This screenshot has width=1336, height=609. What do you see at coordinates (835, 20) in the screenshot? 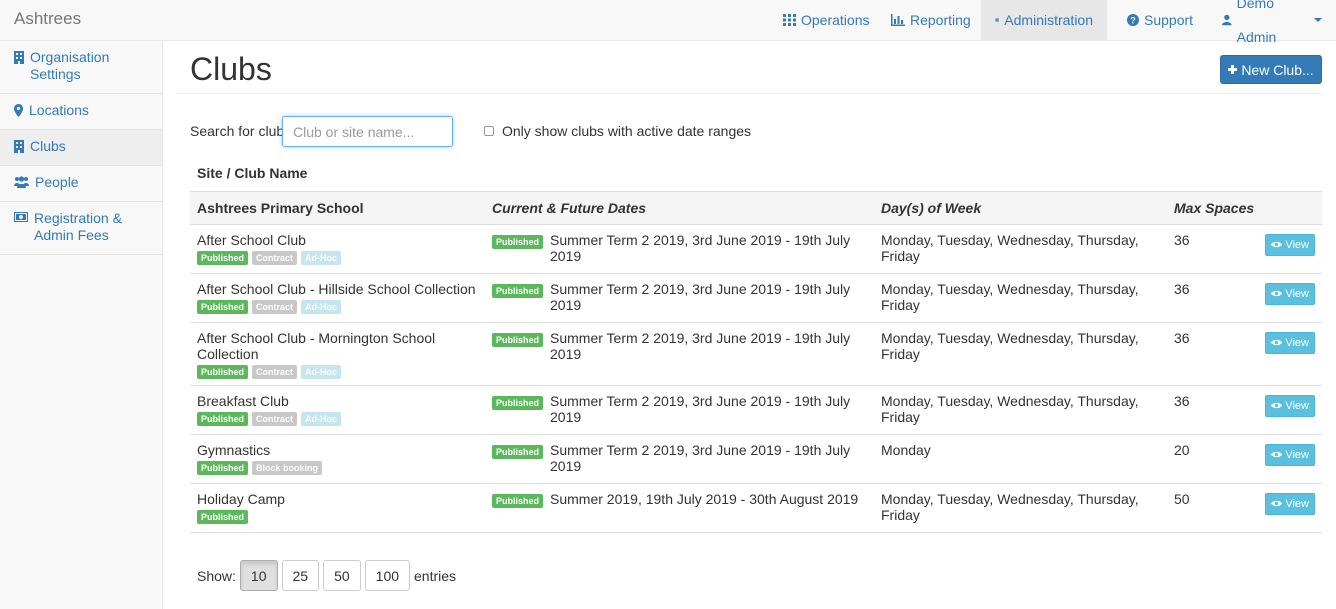
I see `nav-operations-label: Operations` at bounding box center [835, 20].